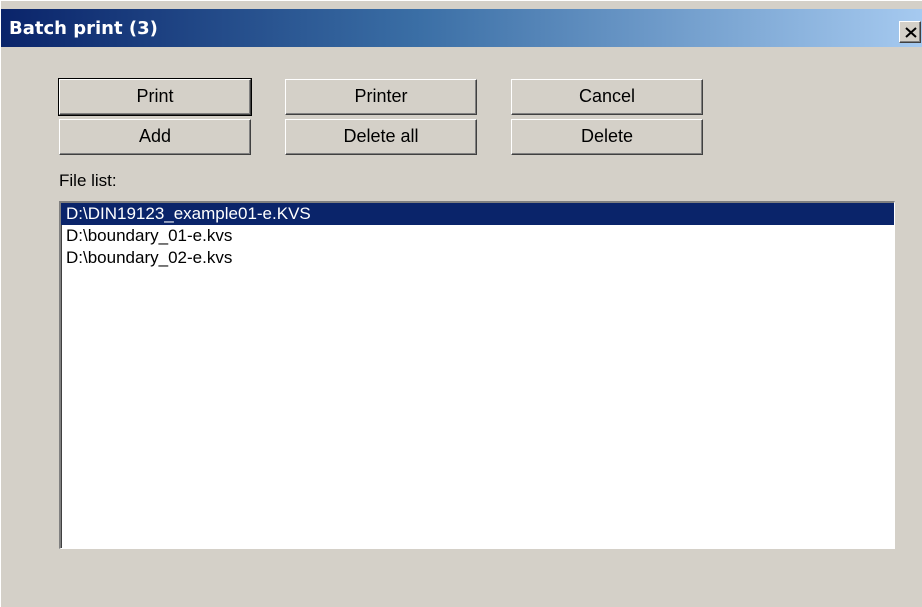 The height and width of the screenshot is (607, 922). I want to click on delete-all-button: Delete all, so click(381, 137).